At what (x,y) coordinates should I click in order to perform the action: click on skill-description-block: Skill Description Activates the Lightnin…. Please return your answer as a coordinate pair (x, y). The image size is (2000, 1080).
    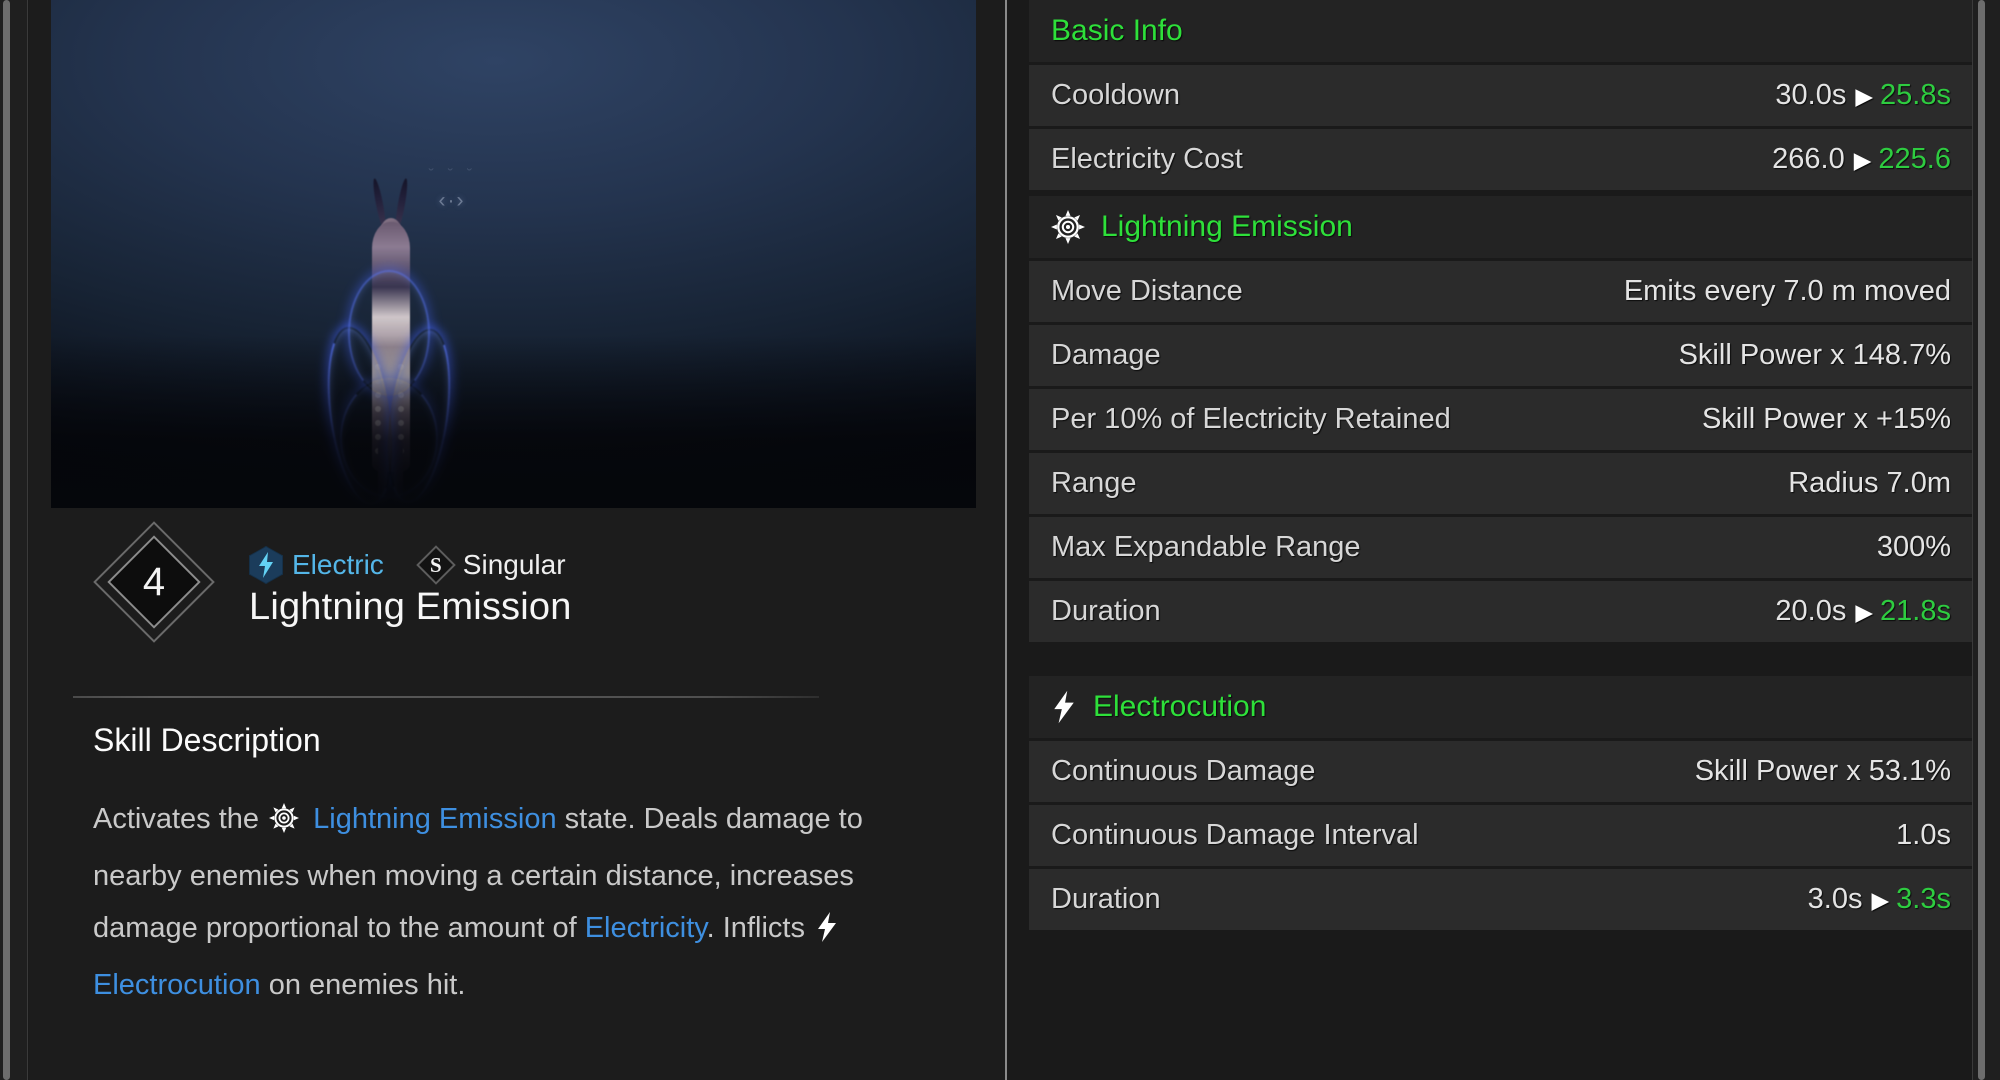
    Looking at the image, I should click on (488, 866).